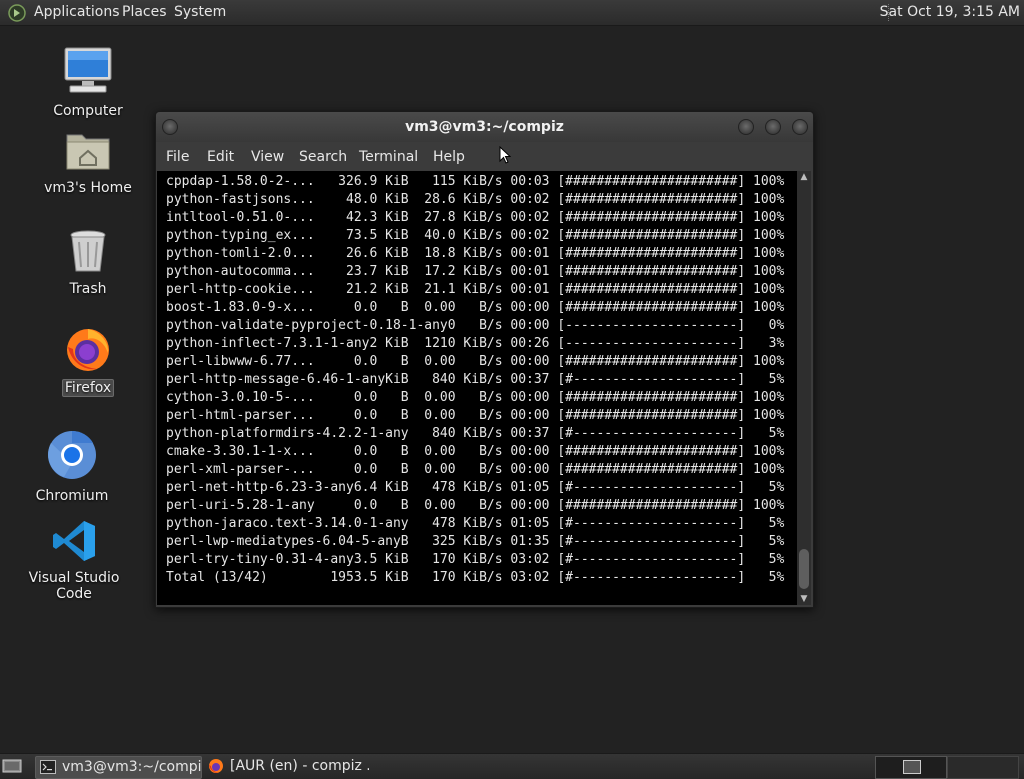  I want to click on desktop-icon-computer: Computer, so click(88, 81).